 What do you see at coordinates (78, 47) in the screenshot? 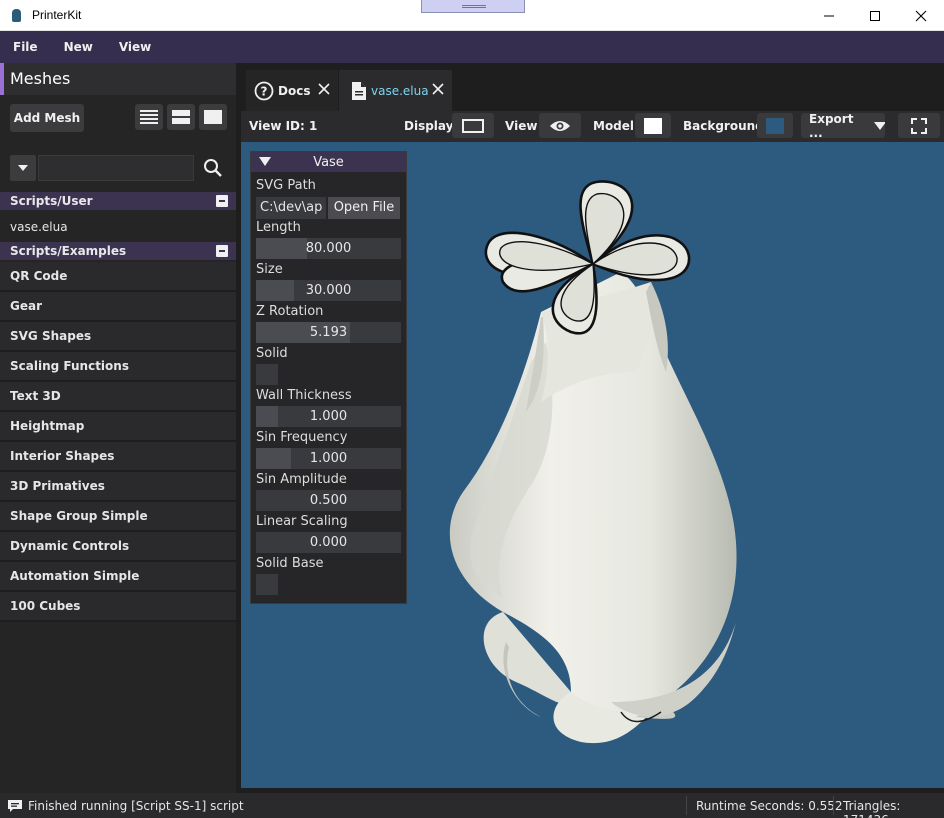
I see `menu-new: New` at bounding box center [78, 47].